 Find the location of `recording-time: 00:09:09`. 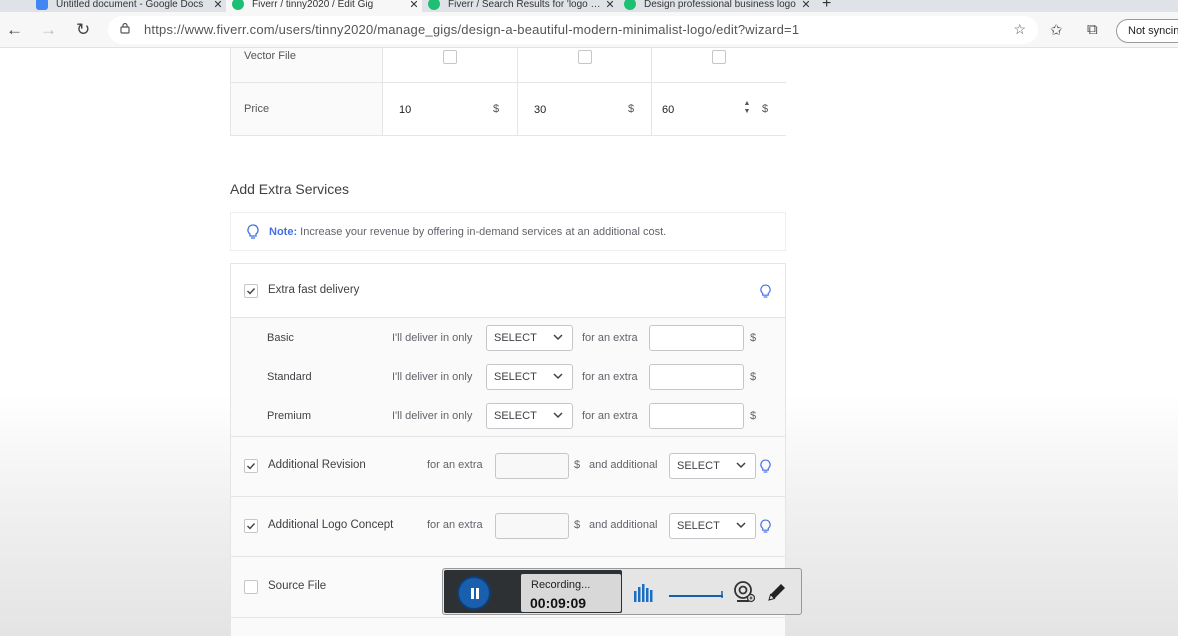

recording-time: 00:09:09 is located at coordinates (558, 603).